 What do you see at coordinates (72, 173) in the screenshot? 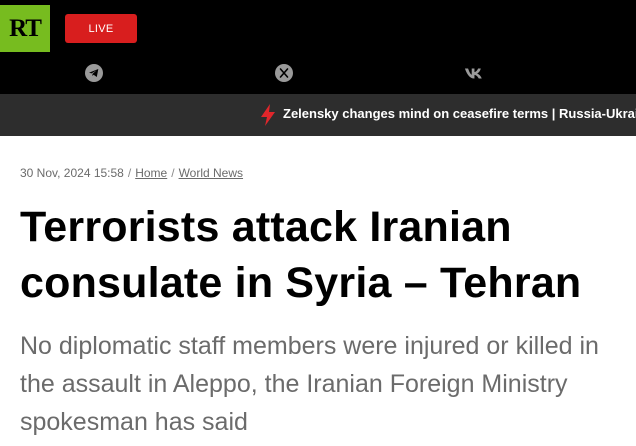
I see `publish-date: 30 Nov, 2024 15:58` at bounding box center [72, 173].